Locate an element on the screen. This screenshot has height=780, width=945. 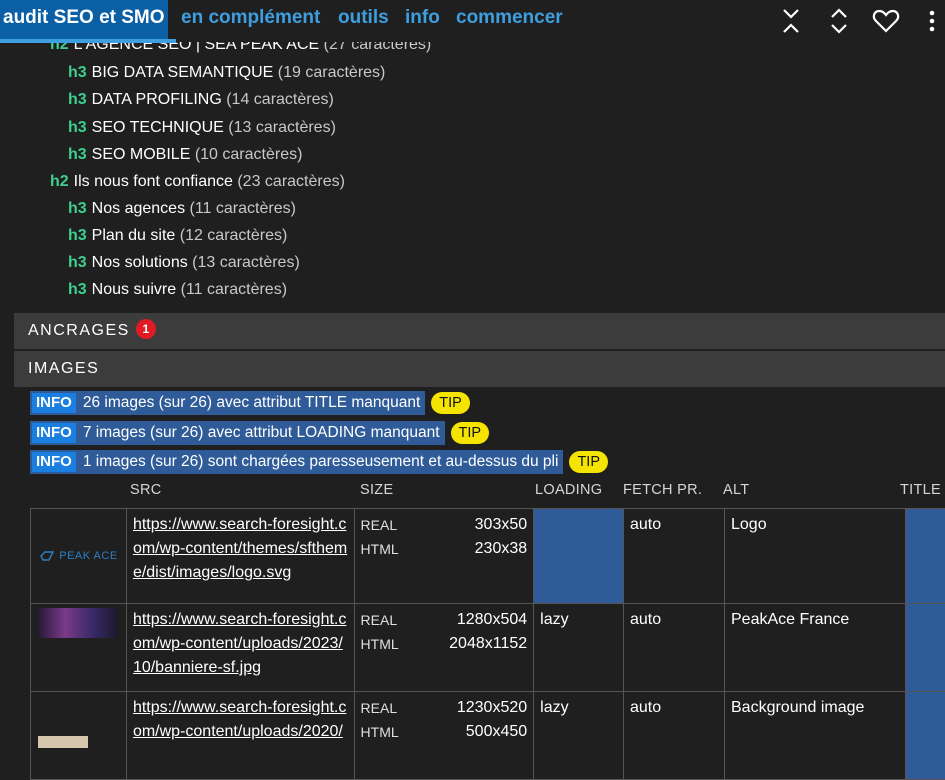
expand-icon is located at coordinates (839, 21).